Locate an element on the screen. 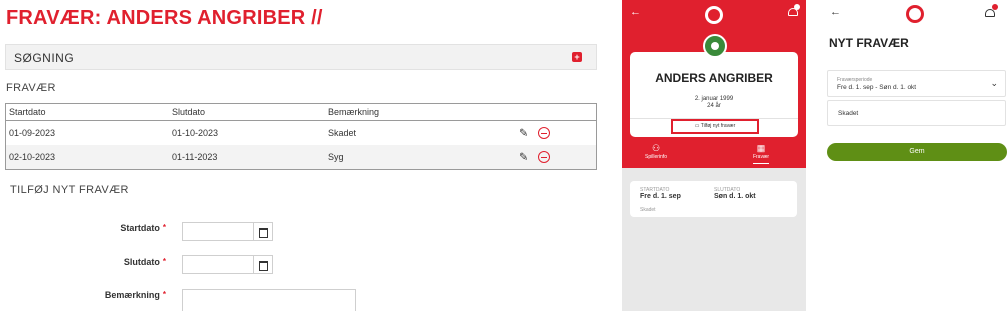 This screenshot has height=311, width=1007. note-input: Skadet is located at coordinates (916, 113).